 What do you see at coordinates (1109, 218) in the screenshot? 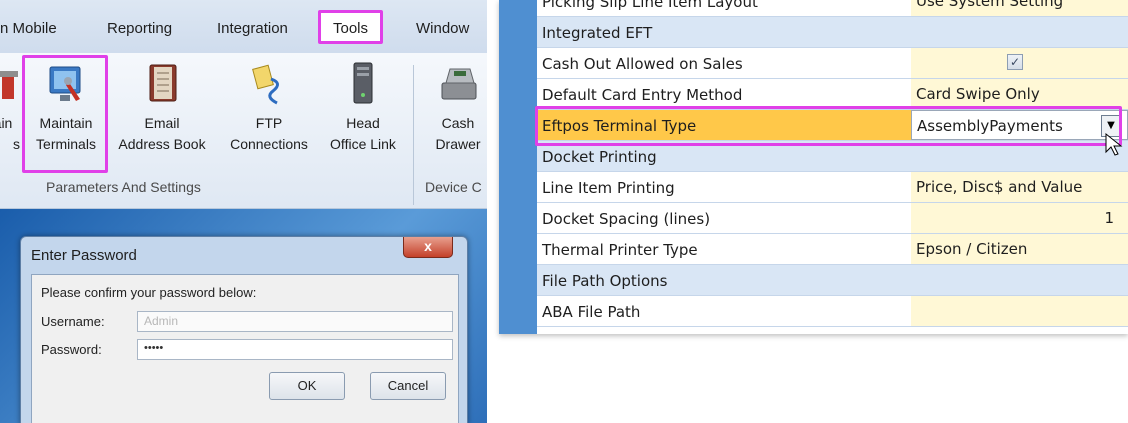
I see `property-value-text: 1` at bounding box center [1109, 218].